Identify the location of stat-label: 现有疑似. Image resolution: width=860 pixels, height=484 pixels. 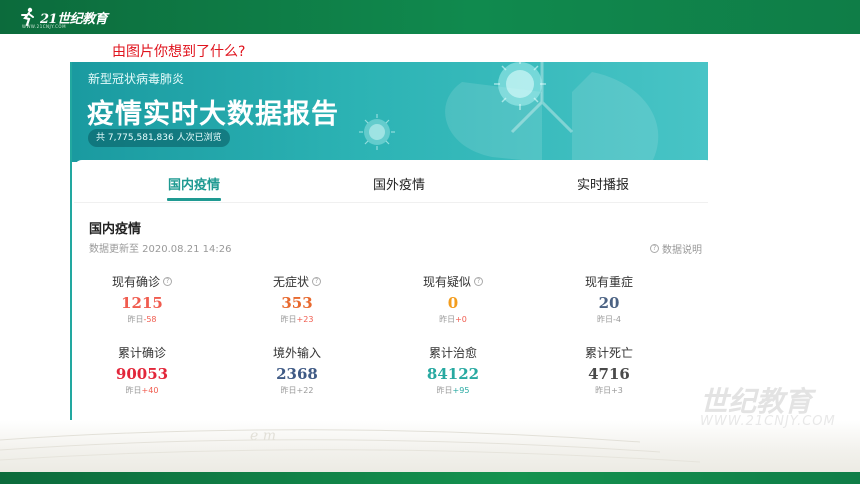
(446, 282).